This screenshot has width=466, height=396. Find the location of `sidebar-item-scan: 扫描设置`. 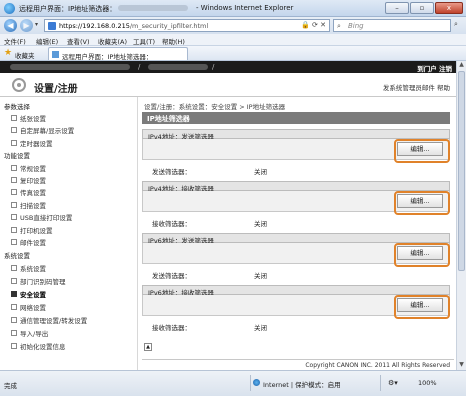

sidebar-item-scan: 扫描设置 is located at coordinates (28, 205).